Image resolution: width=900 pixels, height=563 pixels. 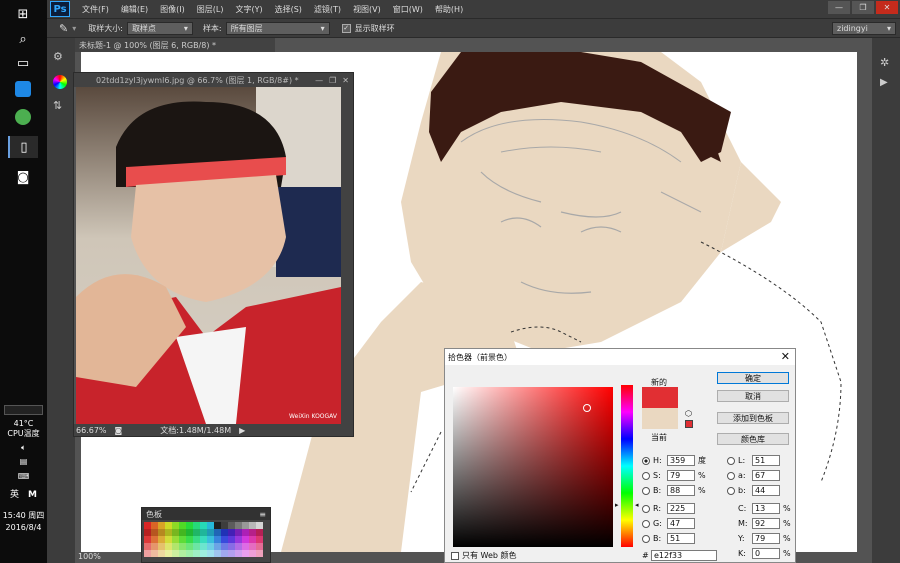 What do you see at coordinates (839, 7) in the screenshot?
I see `minimize-button: —` at bounding box center [839, 7].